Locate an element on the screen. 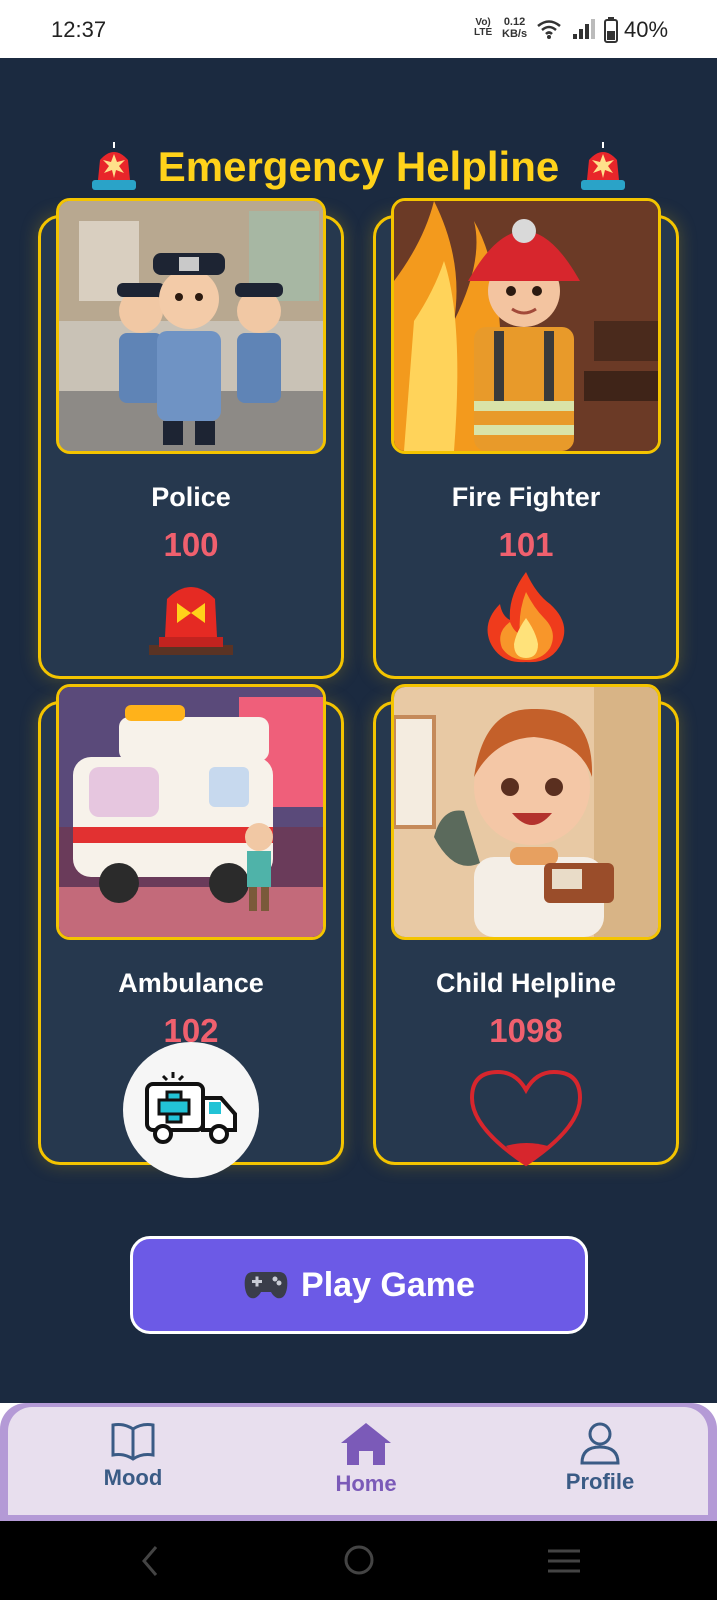 This screenshot has width=717, height=1600. nav-item-profile: Profile is located at coordinates (600, 1464).